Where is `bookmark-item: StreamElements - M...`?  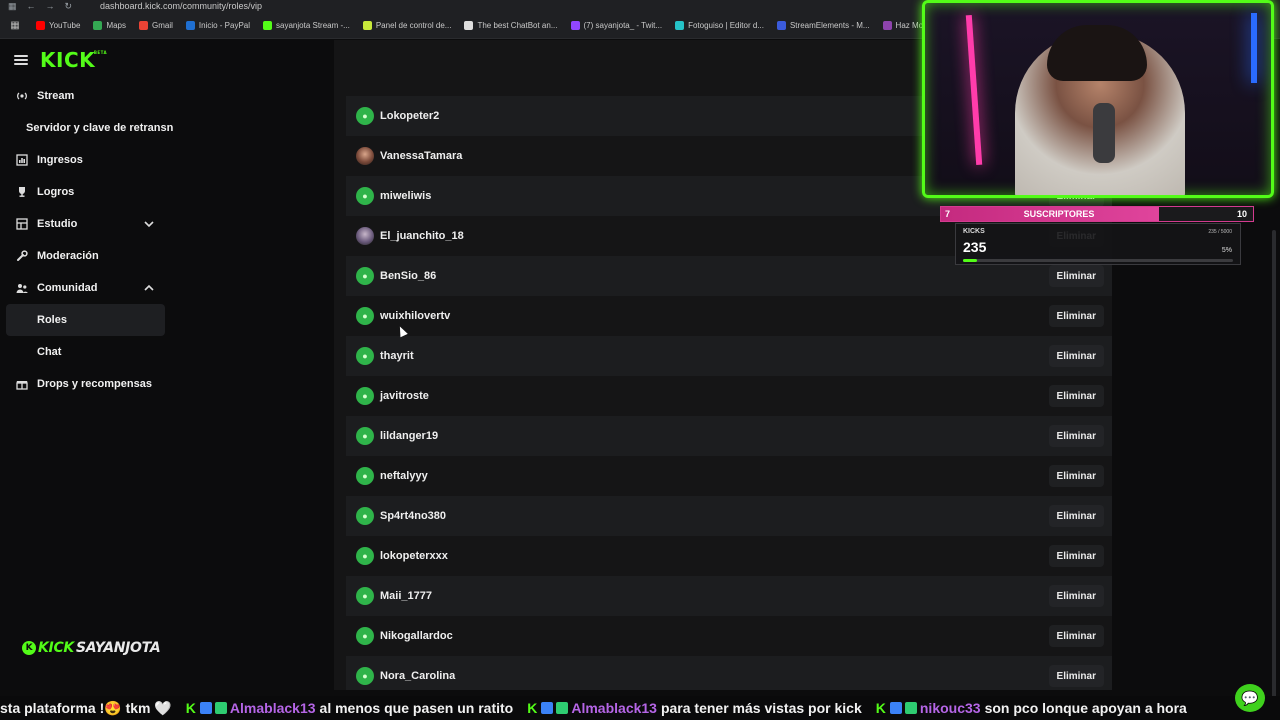 bookmark-item: StreamElements - M... is located at coordinates (823, 25).